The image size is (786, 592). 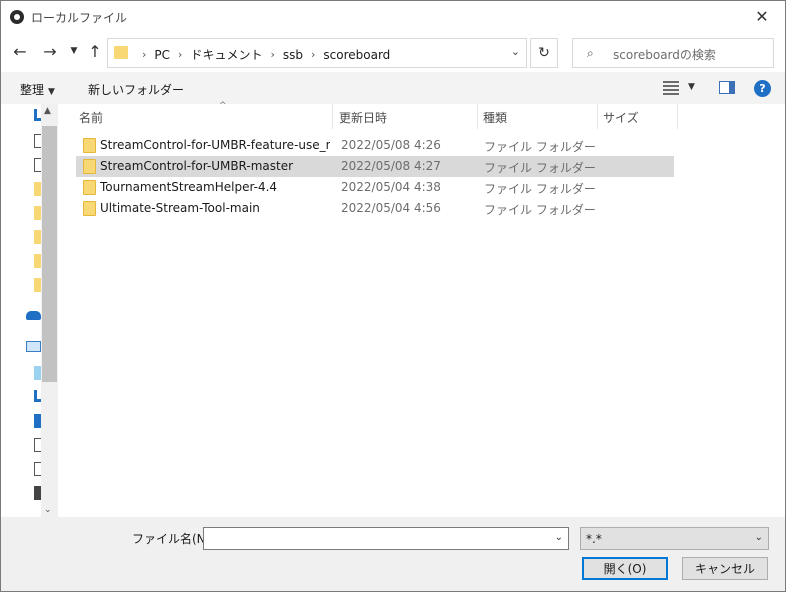 I want to click on breadcrumb: › PC › ドキュメント › ssb › scoreboard, so click(x=262, y=54).